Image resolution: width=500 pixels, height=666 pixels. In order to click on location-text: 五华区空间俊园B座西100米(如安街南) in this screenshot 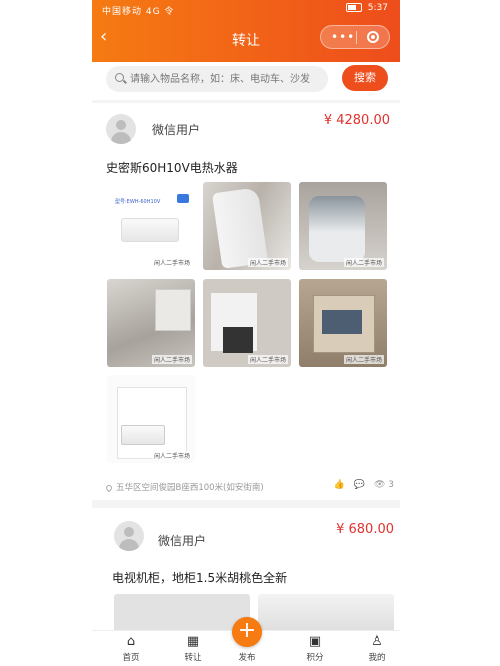, I will do `click(190, 488)`.